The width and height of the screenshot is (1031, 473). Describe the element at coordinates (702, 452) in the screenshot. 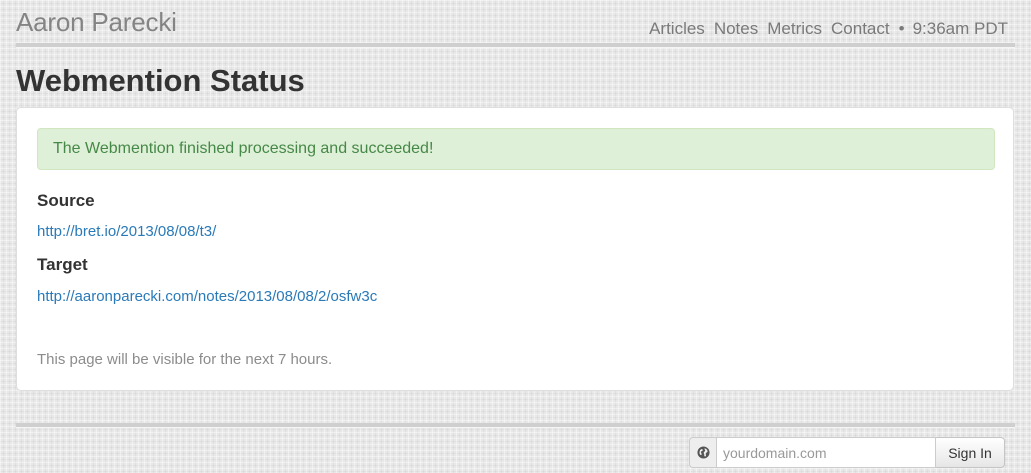

I see `globe-icon` at that location.